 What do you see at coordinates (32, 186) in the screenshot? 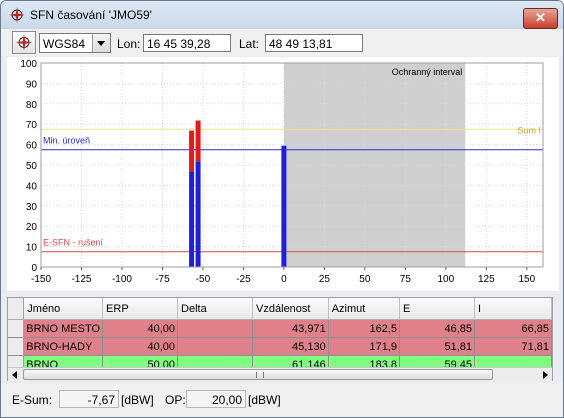
I see `y-tick-label: 40` at bounding box center [32, 186].